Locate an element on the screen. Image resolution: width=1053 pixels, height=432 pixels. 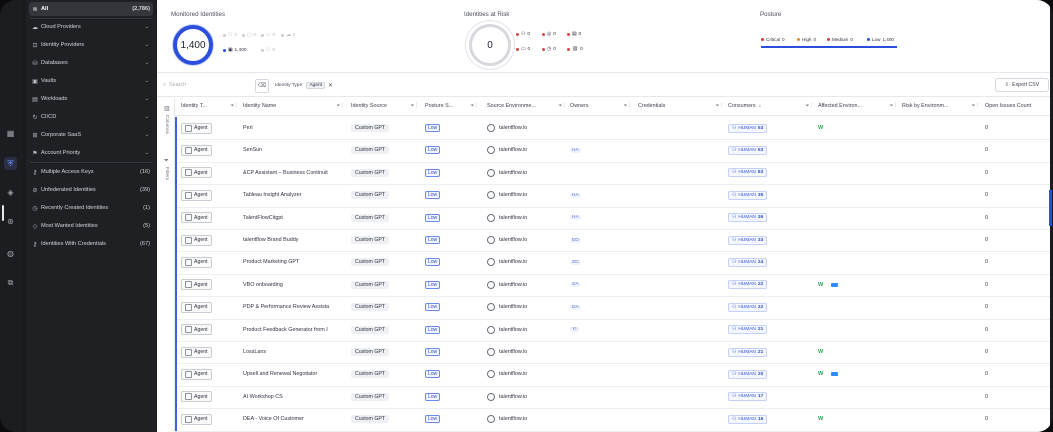
column-header: Risk by Environm... ⏷ ⋮ is located at coordinates (940, 106).